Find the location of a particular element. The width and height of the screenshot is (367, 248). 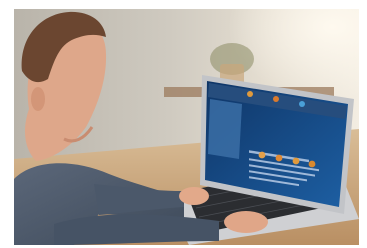

screen-side-image is located at coordinates (225, 129).